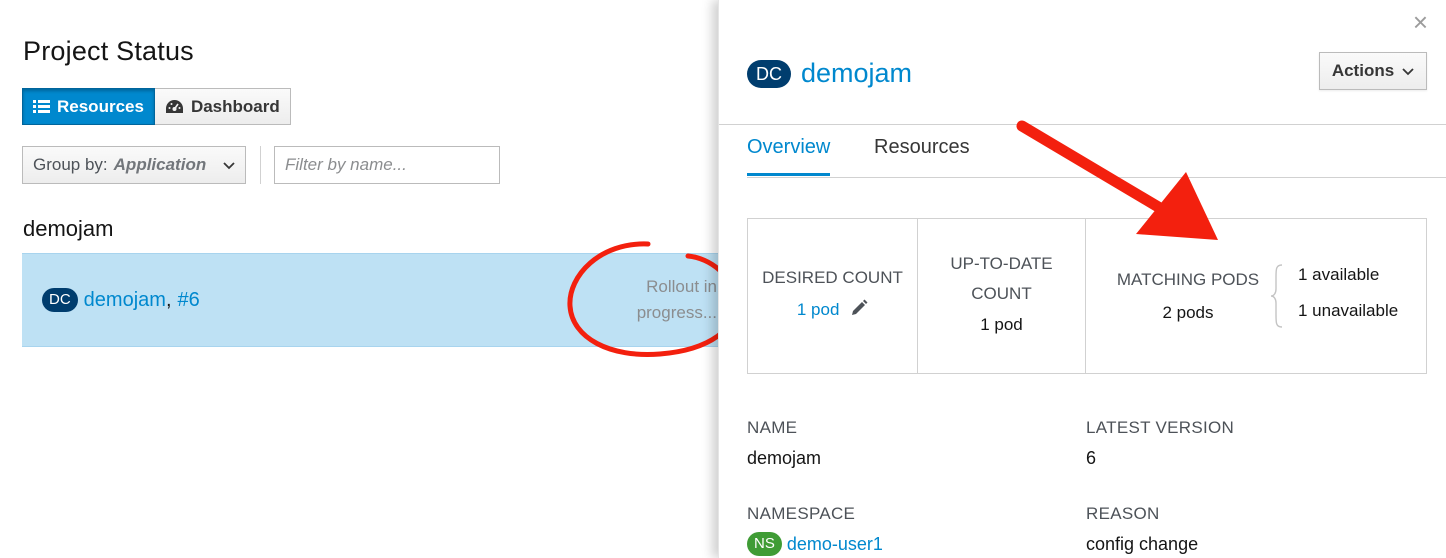 This screenshot has height=558, width=1446. I want to click on tab-resources: Resources, so click(922, 154).